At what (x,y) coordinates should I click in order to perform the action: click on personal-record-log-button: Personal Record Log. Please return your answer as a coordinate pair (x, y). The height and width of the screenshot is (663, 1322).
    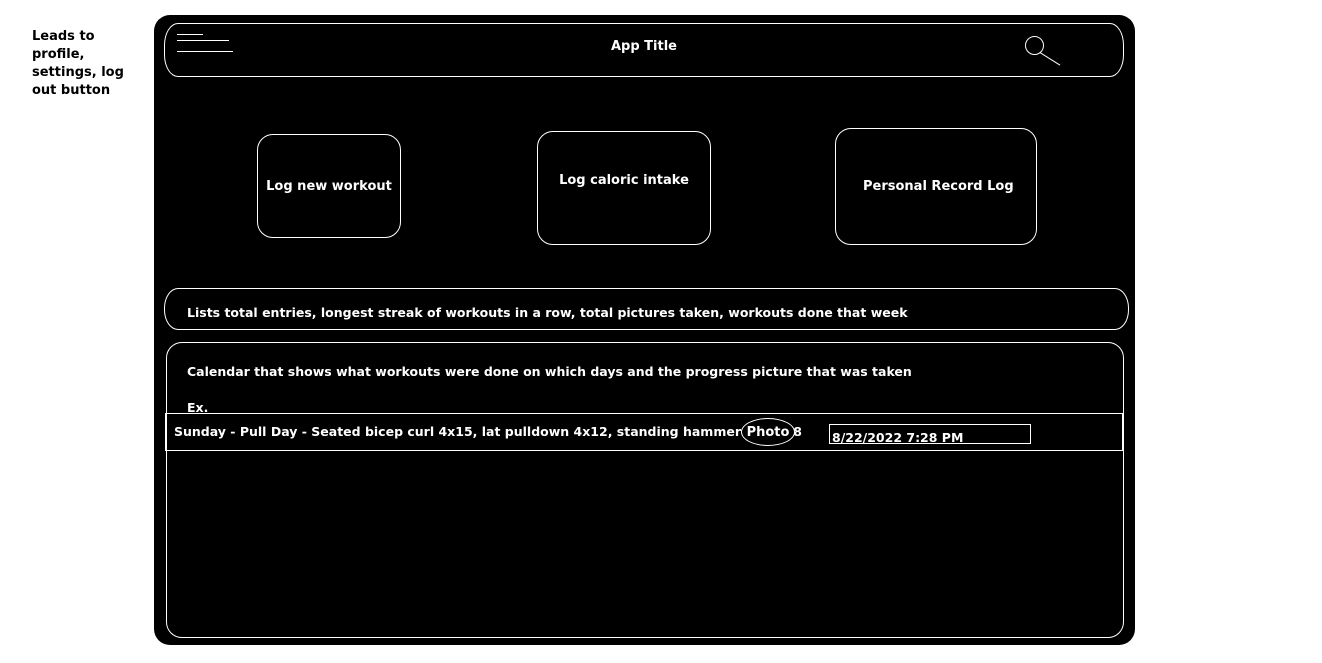
    Looking at the image, I should click on (936, 186).